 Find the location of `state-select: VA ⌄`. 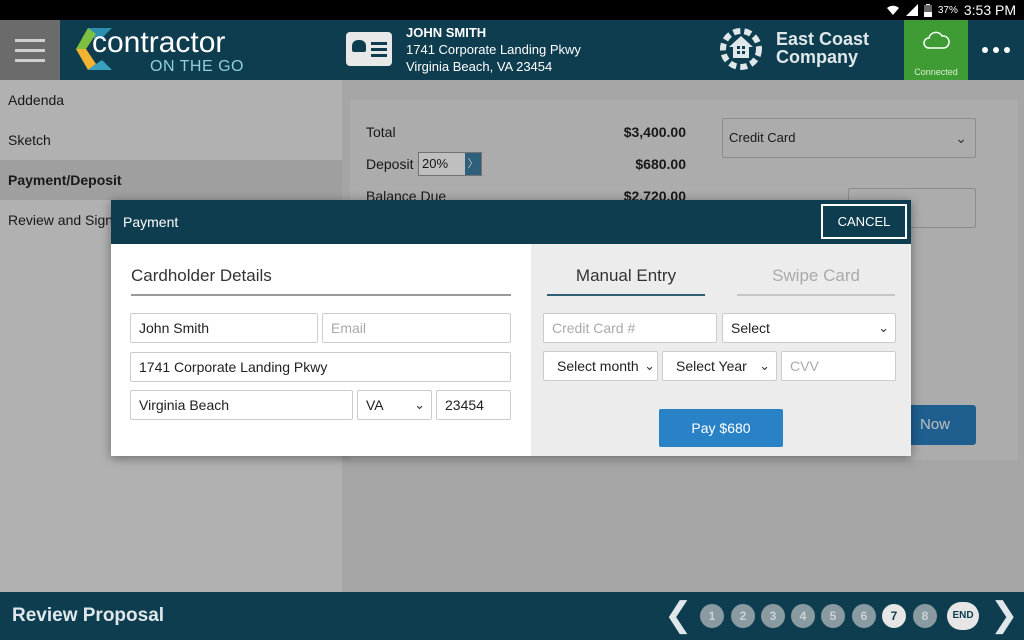

state-select: VA ⌄ is located at coordinates (394, 405).